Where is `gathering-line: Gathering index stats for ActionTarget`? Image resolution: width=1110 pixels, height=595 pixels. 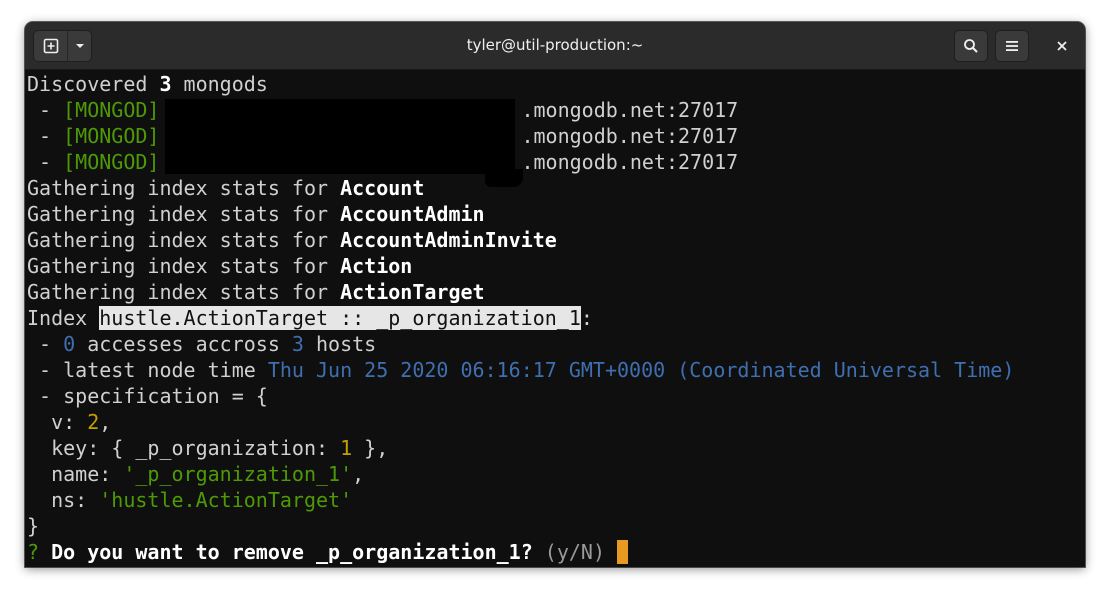 gathering-line: Gathering index stats for ActionTarget is located at coordinates (256, 292).